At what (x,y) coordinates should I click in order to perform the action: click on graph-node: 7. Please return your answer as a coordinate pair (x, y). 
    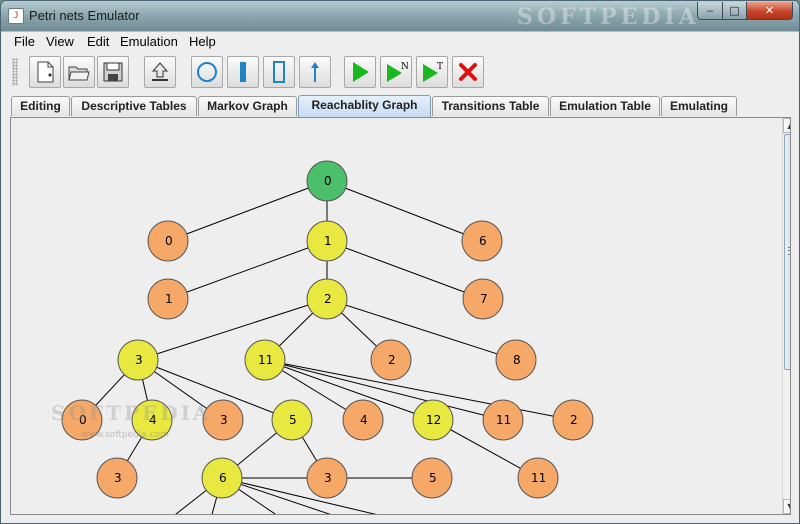
    Looking at the image, I should click on (483, 299).